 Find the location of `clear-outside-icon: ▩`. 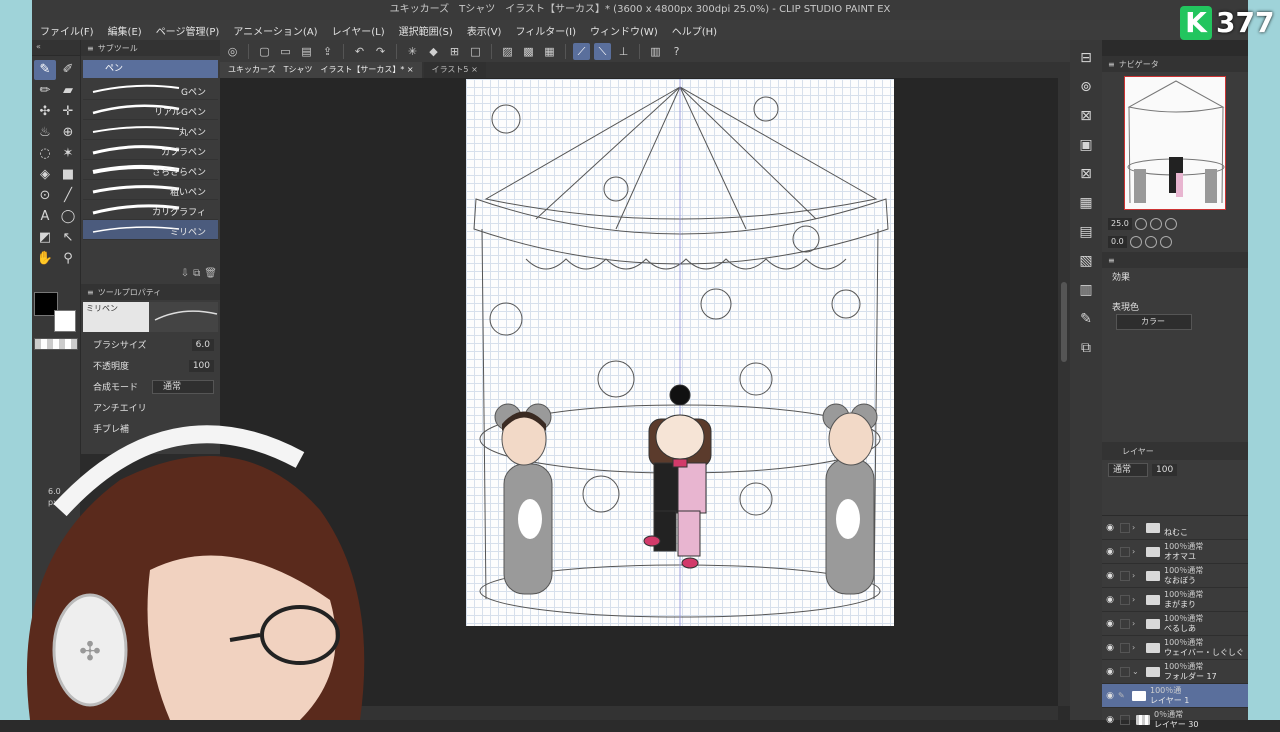

clear-outside-icon: ▩ is located at coordinates (528, 51).